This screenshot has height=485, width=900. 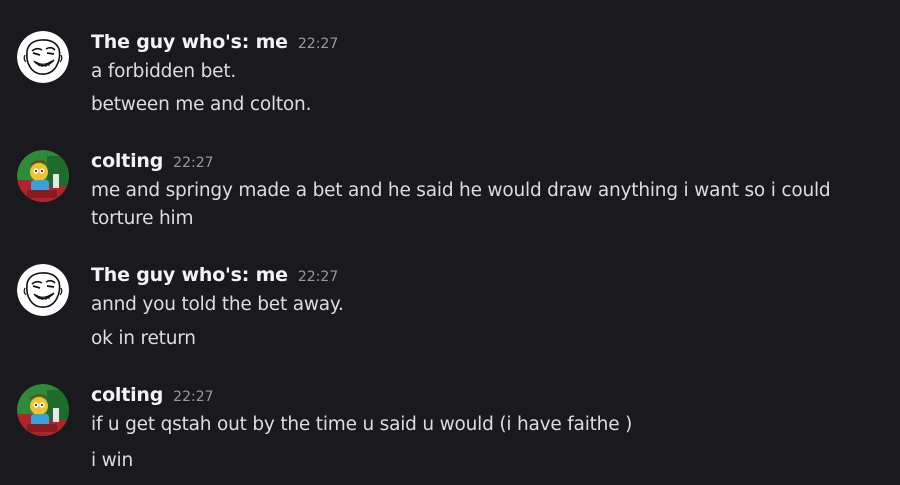 What do you see at coordinates (164, 71) in the screenshot?
I see `message-text: a forbidden bet.` at bounding box center [164, 71].